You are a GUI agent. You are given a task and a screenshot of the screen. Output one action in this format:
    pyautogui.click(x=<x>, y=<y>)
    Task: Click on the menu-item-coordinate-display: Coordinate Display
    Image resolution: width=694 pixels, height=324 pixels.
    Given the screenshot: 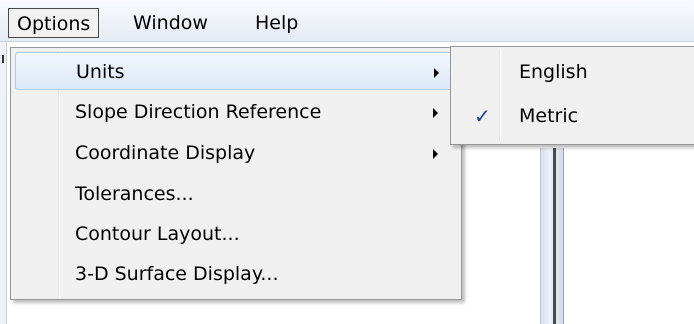 What is the action you would take?
    pyautogui.click(x=236, y=153)
    